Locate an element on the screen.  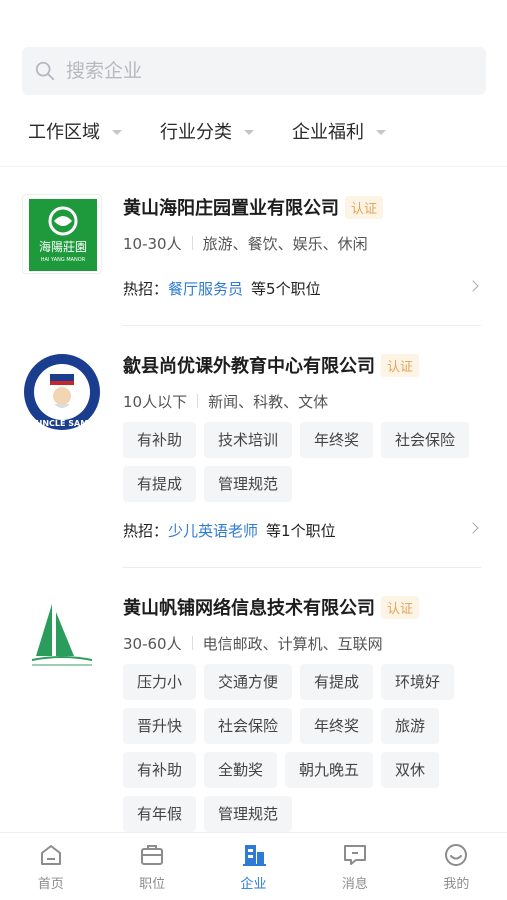
hot-job-link: 餐厅服务员 is located at coordinates (205, 288).